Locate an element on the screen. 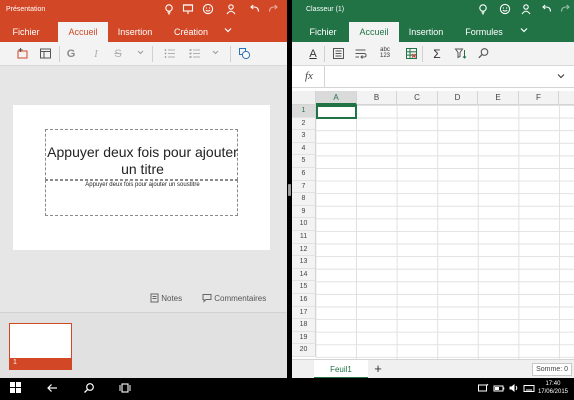 The width and height of the screenshot is (574, 400). add-sheet-button: + is located at coordinates (378, 369).